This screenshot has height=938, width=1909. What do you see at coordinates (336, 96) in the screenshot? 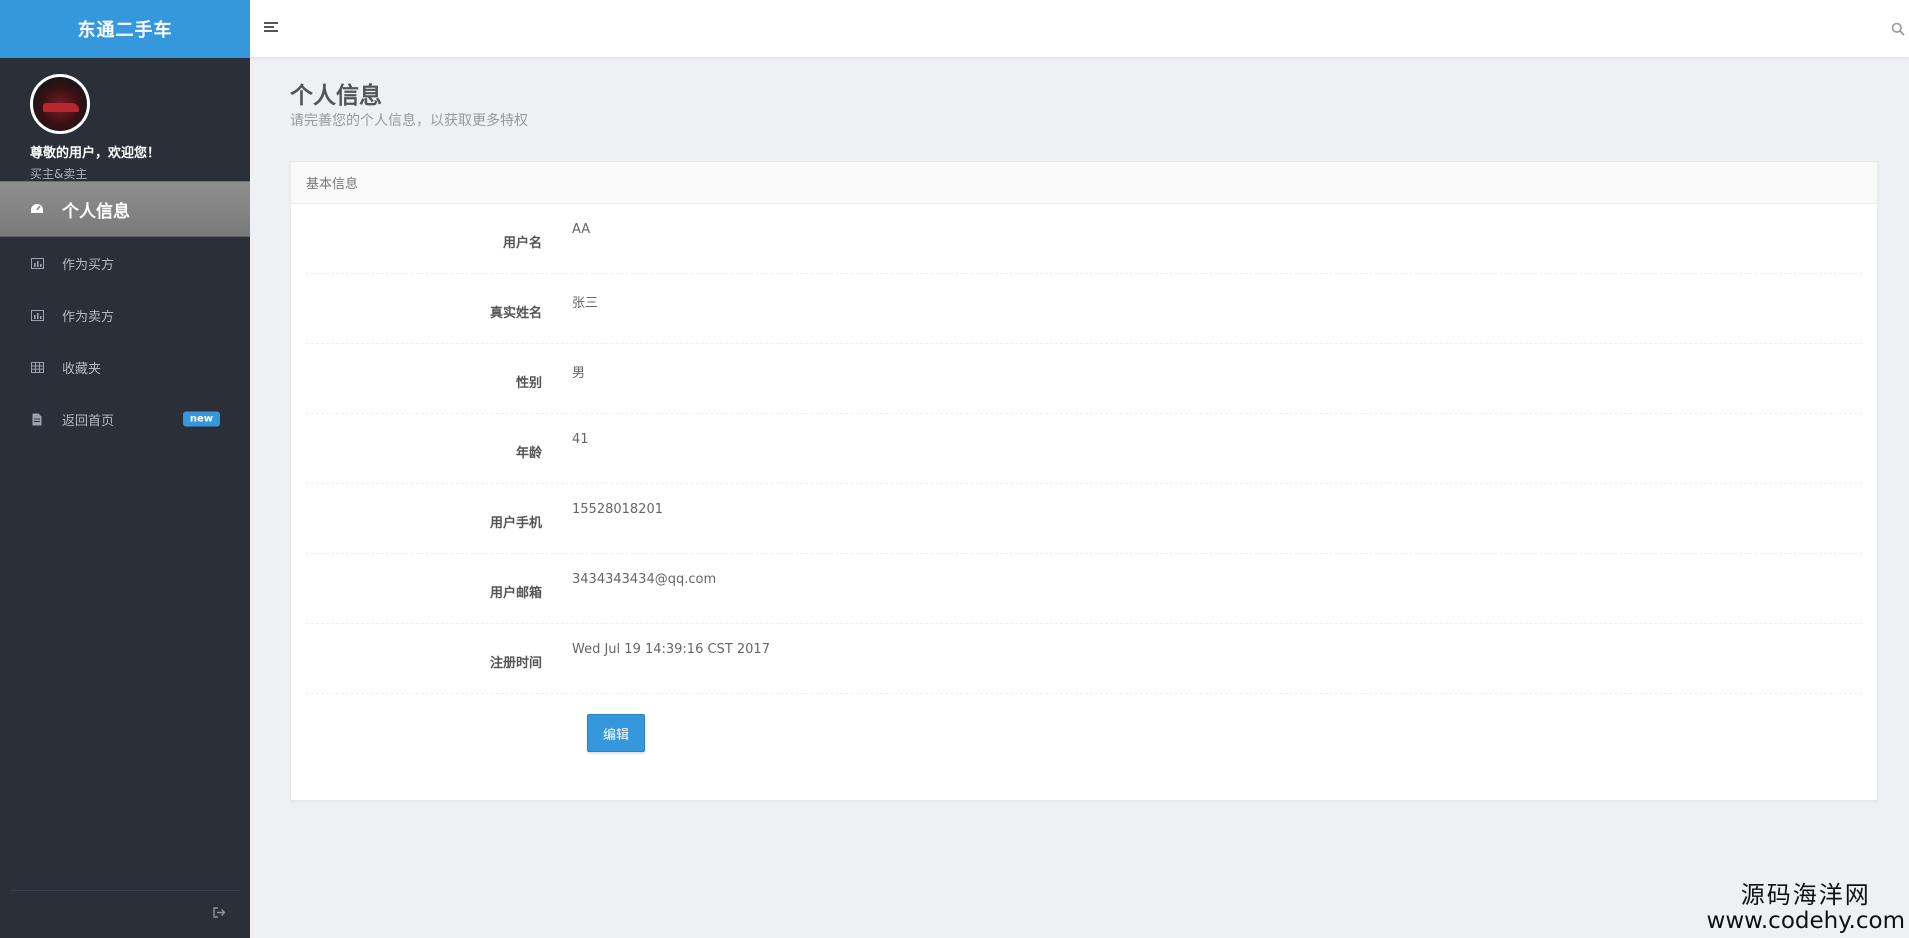
I see `page-title: 个人信息` at bounding box center [336, 96].